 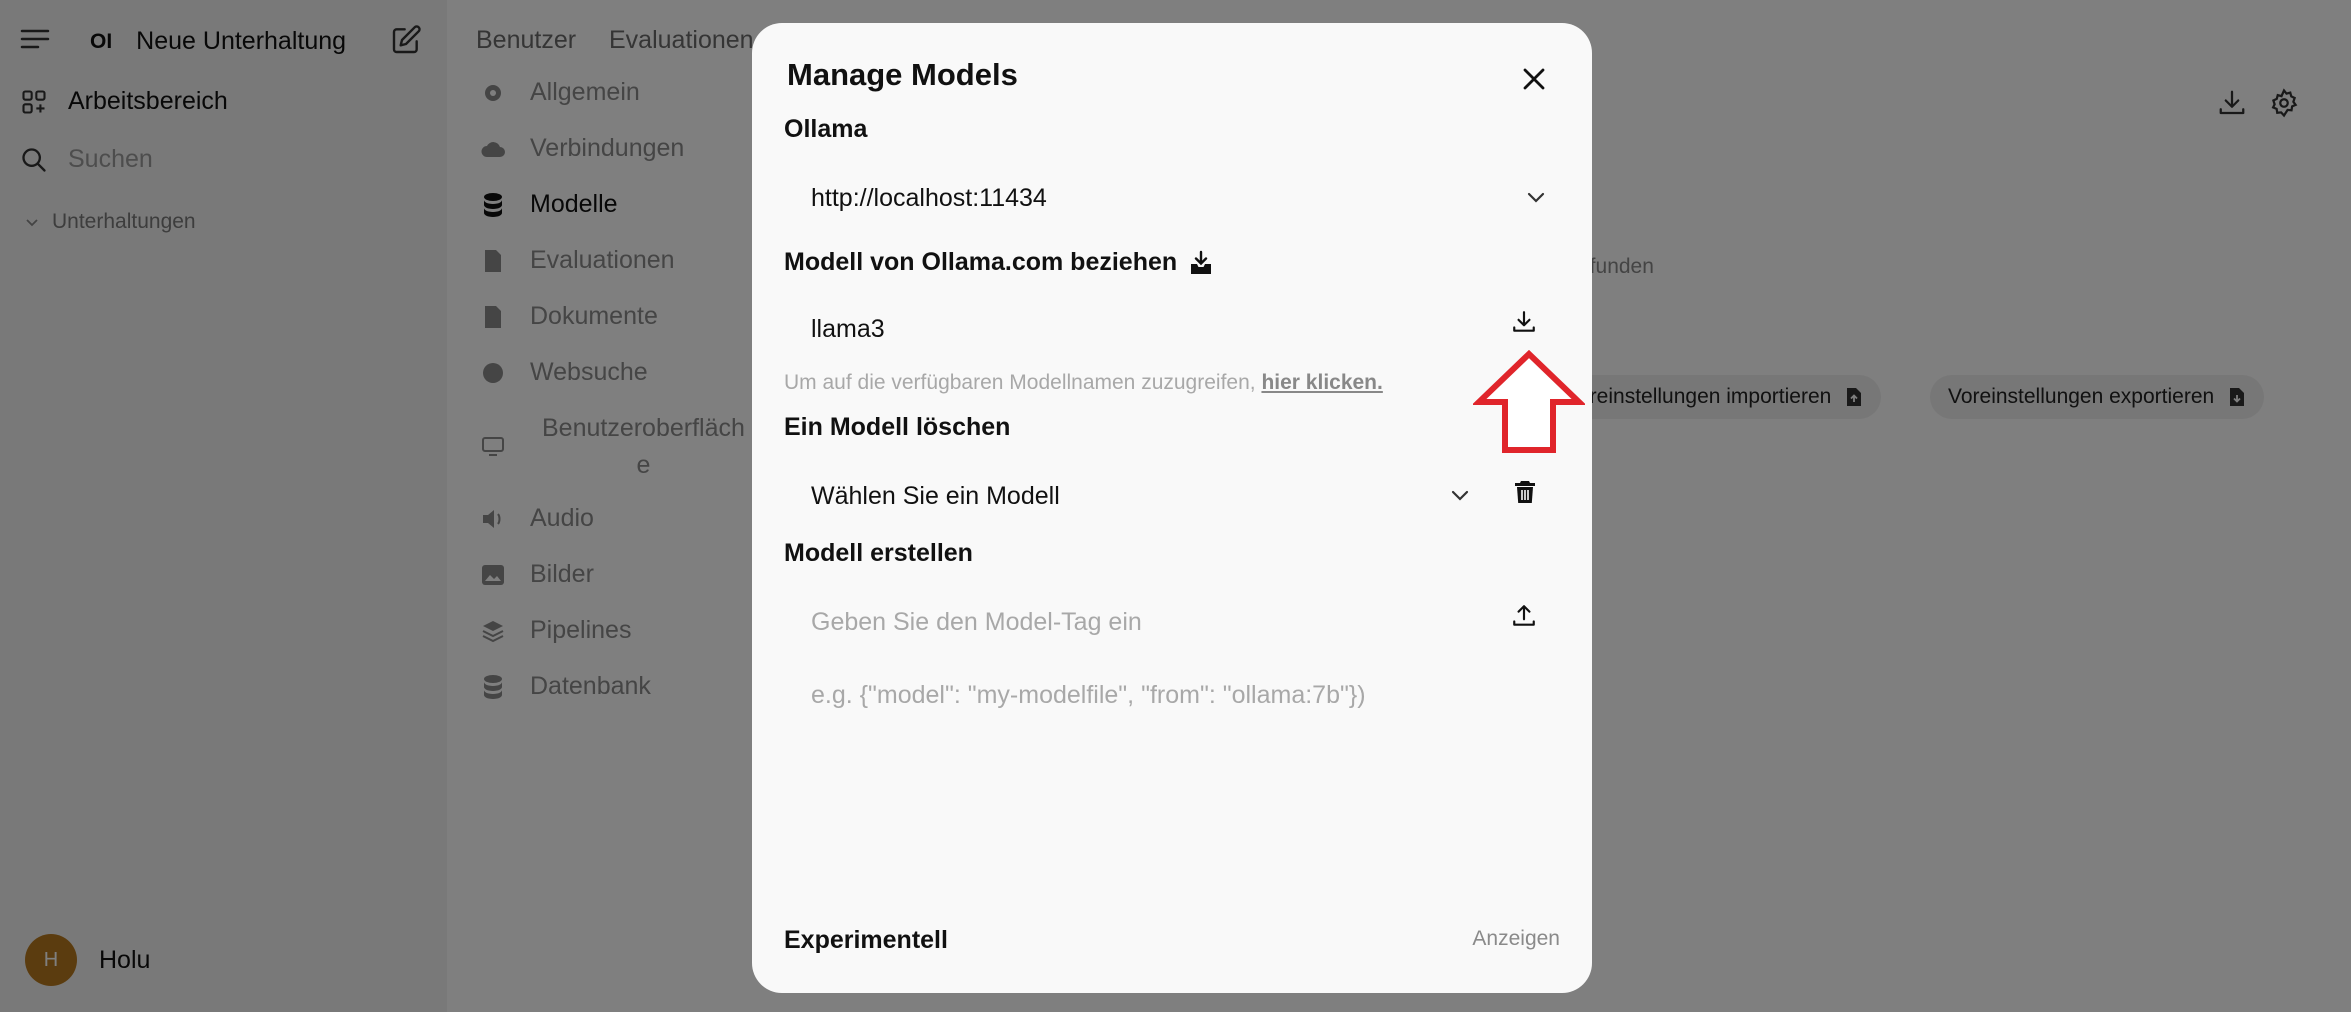 I want to click on ollama-url-value: http://localhost:11434, so click(x=929, y=198).